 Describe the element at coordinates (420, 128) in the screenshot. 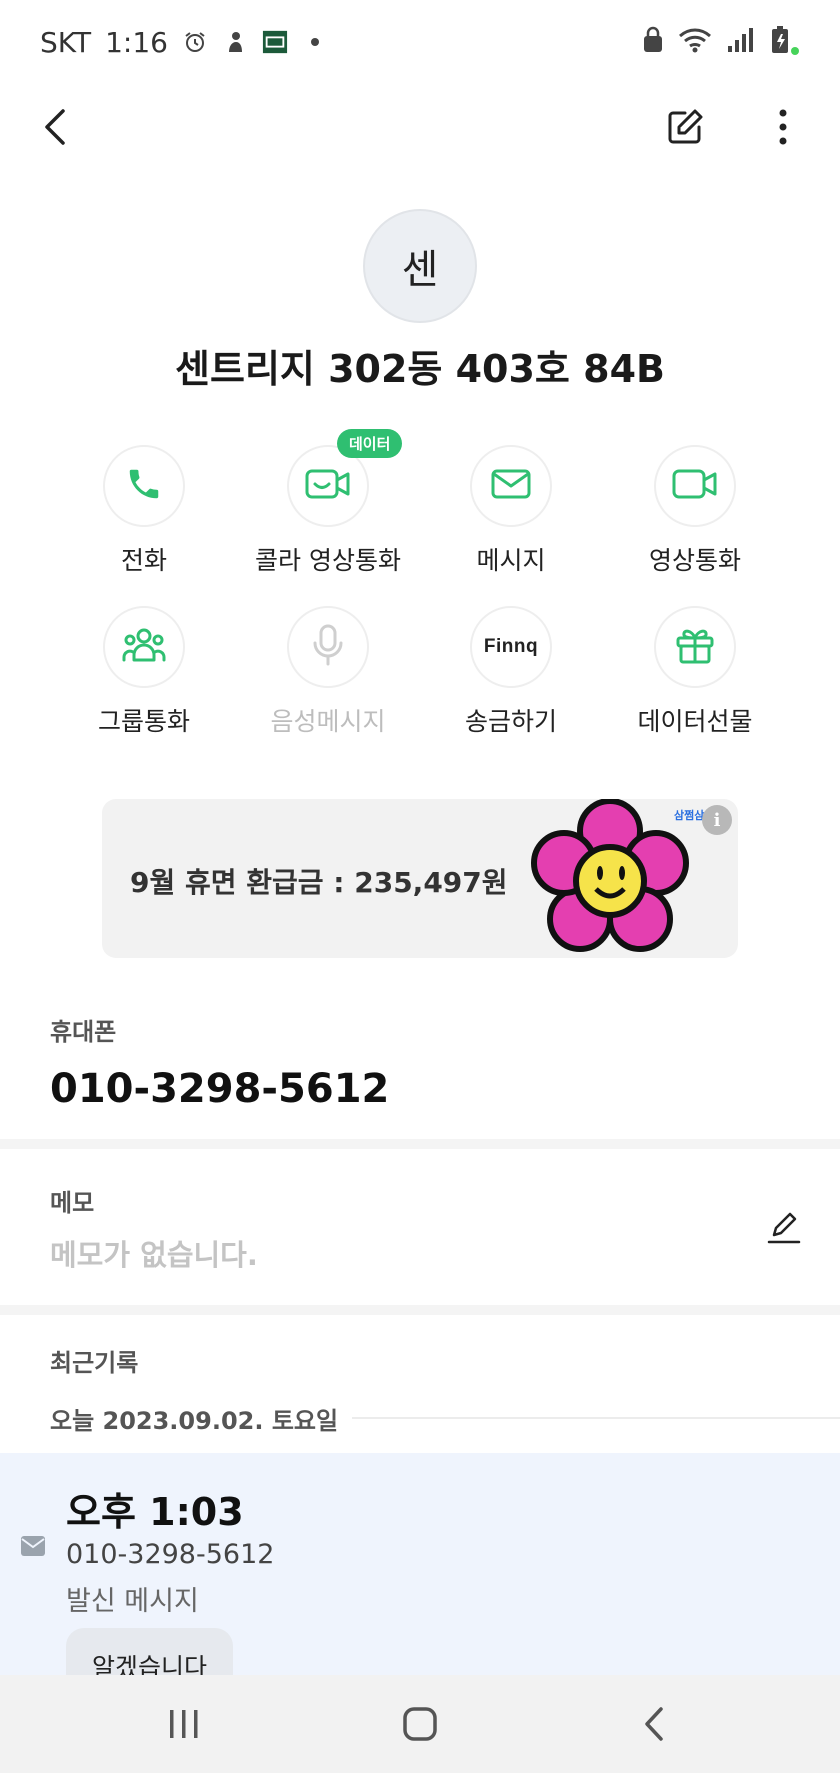

I see `app-bar` at that location.